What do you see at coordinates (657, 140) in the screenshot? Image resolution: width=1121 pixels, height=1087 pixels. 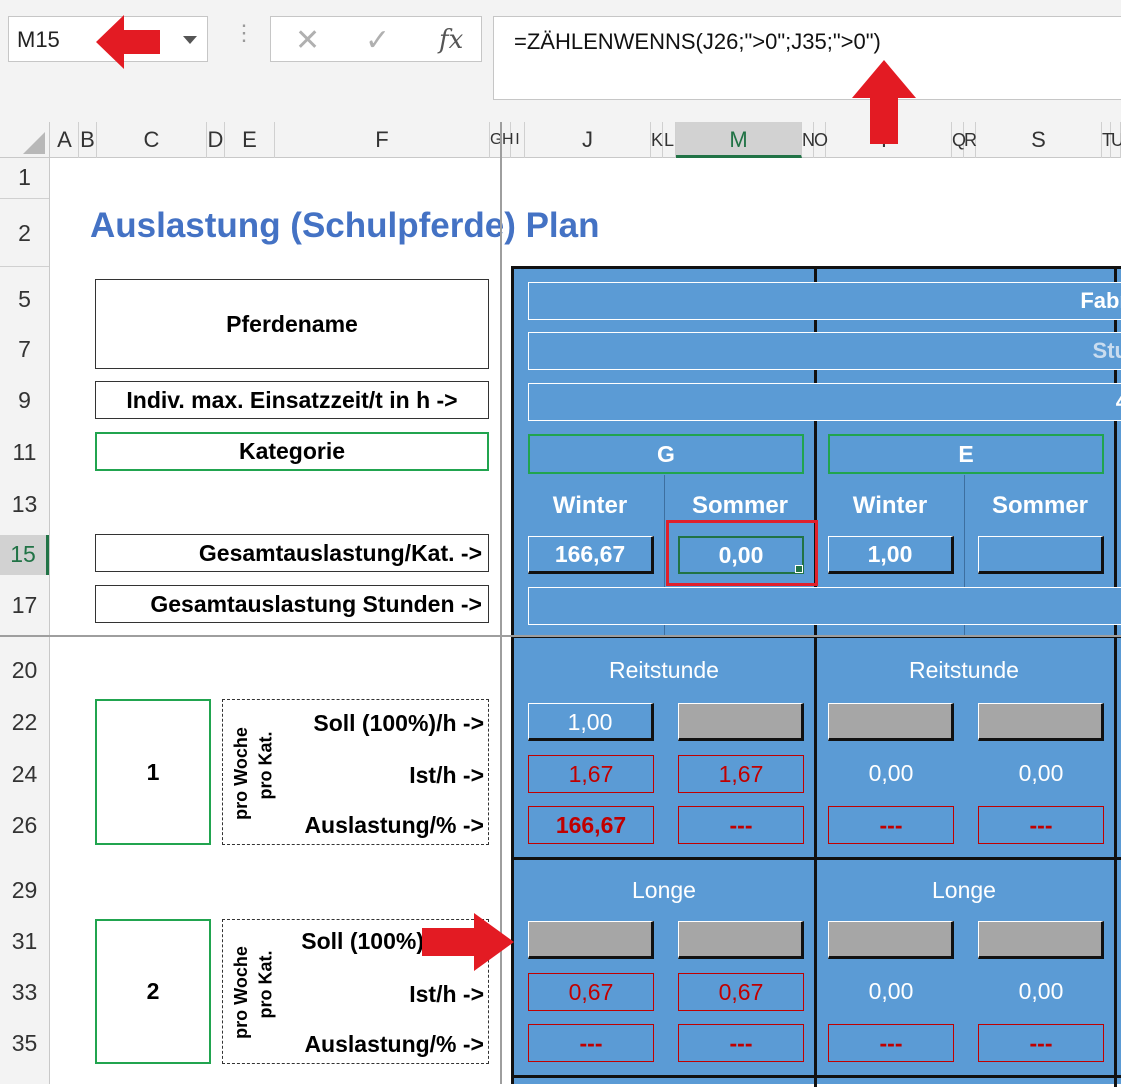 I see `col-header-k: K` at bounding box center [657, 140].